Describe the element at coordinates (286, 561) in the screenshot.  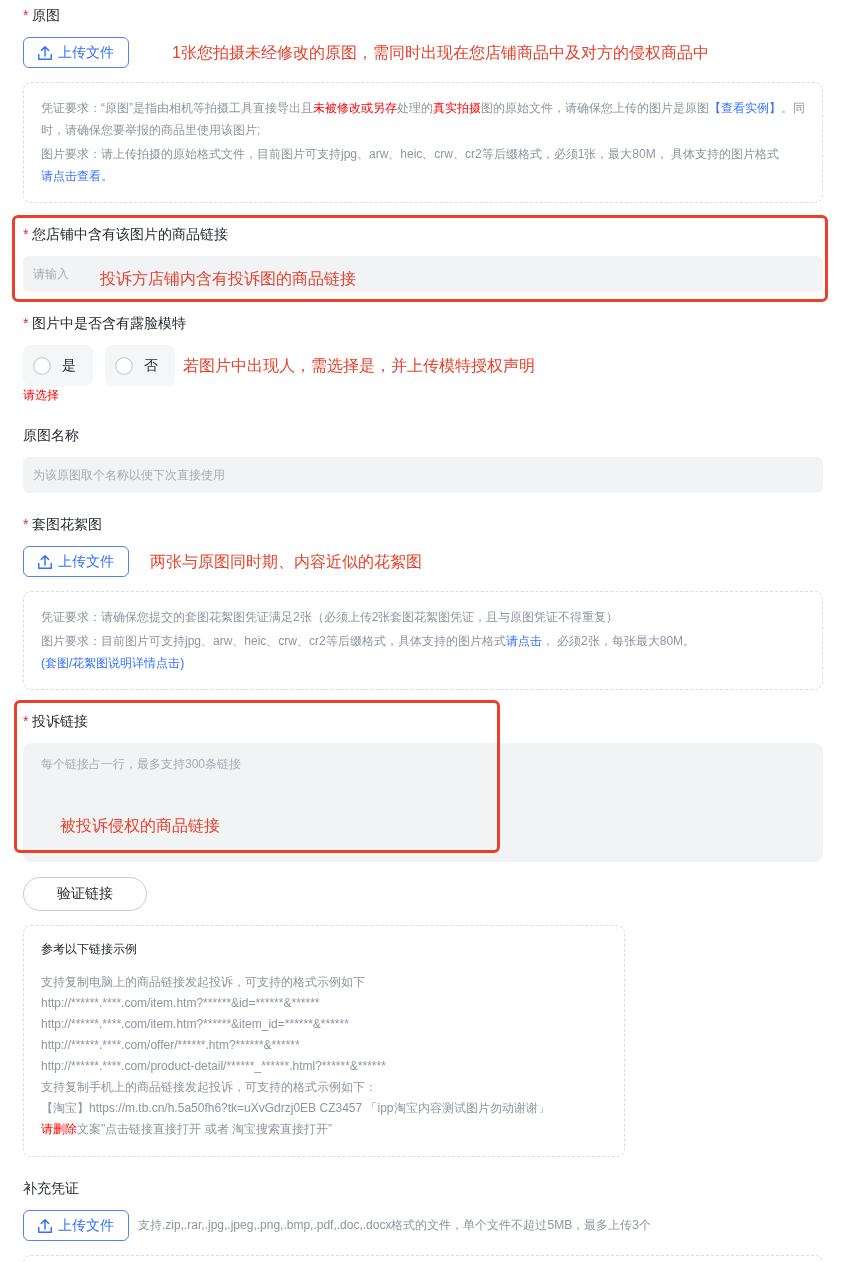
I see `annotation-text: 两张与原图同时期、内容近似的花絮图` at that location.